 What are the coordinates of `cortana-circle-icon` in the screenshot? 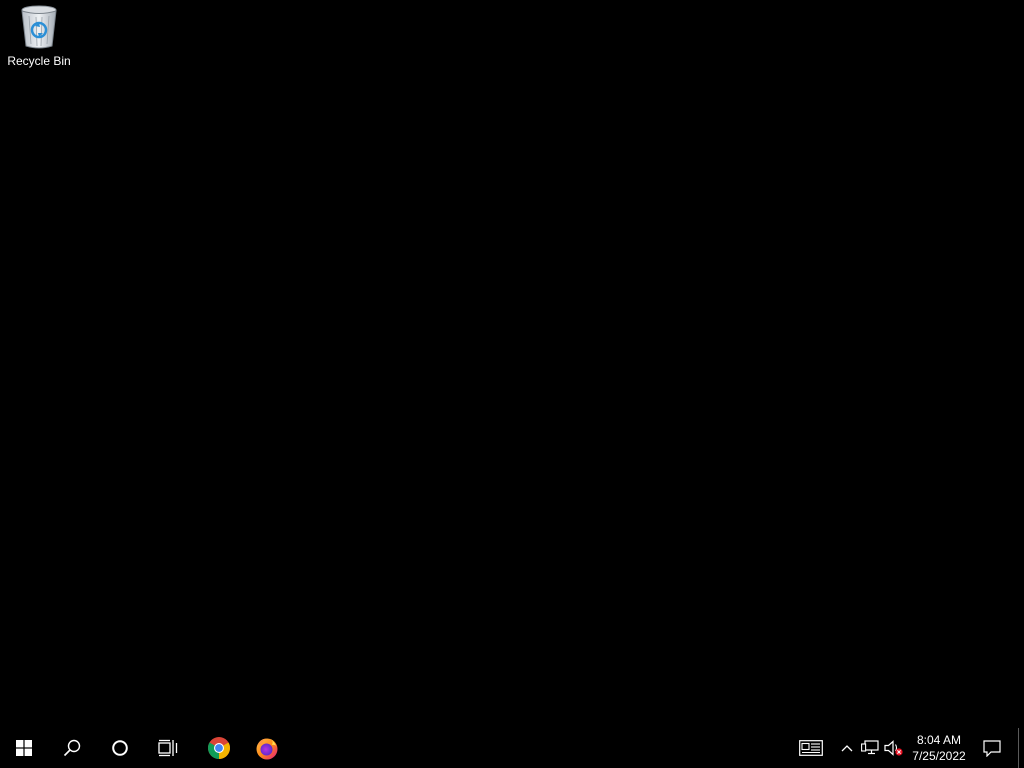 It's located at (120, 748).